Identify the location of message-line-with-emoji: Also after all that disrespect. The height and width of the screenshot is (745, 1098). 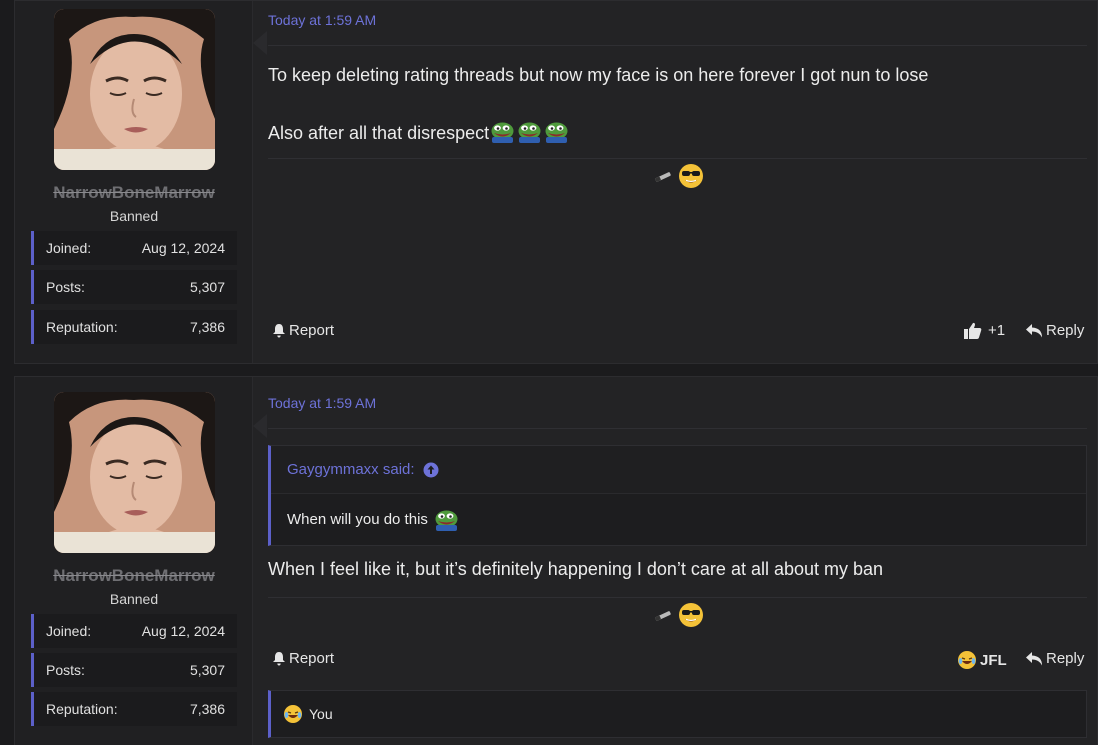
(419, 132).